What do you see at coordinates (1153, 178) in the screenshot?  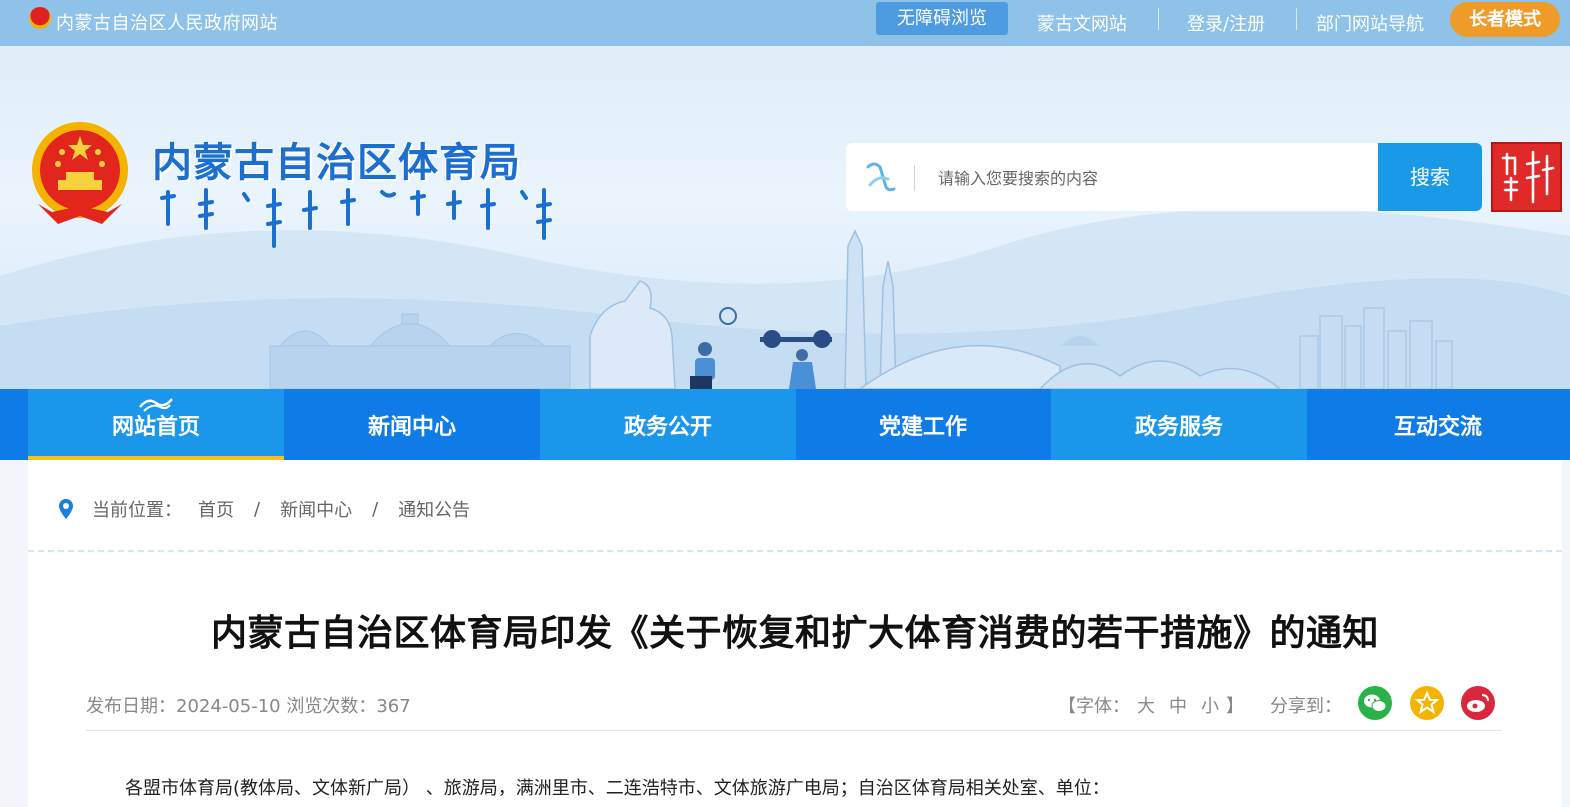 I see `search-input` at bounding box center [1153, 178].